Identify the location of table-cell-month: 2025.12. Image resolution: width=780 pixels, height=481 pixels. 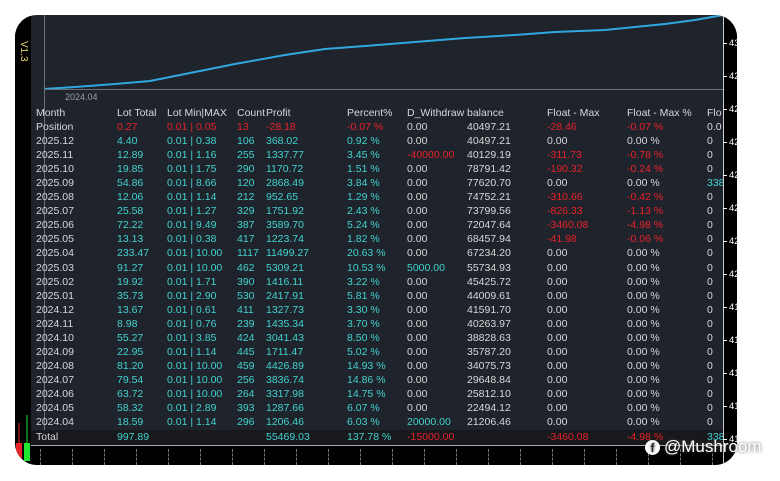
(55, 141).